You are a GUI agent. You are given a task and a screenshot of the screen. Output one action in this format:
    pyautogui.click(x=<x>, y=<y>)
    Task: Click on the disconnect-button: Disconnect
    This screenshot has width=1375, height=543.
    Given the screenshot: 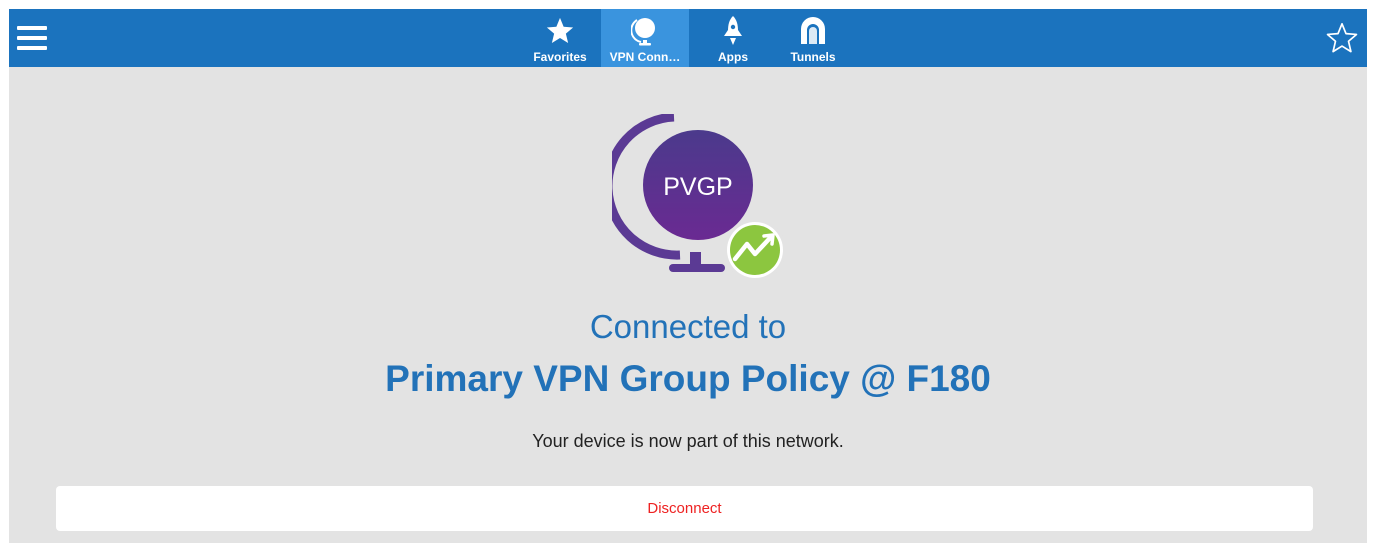 What is the action you would take?
    pyautogui.click(x=684, y=508)
    